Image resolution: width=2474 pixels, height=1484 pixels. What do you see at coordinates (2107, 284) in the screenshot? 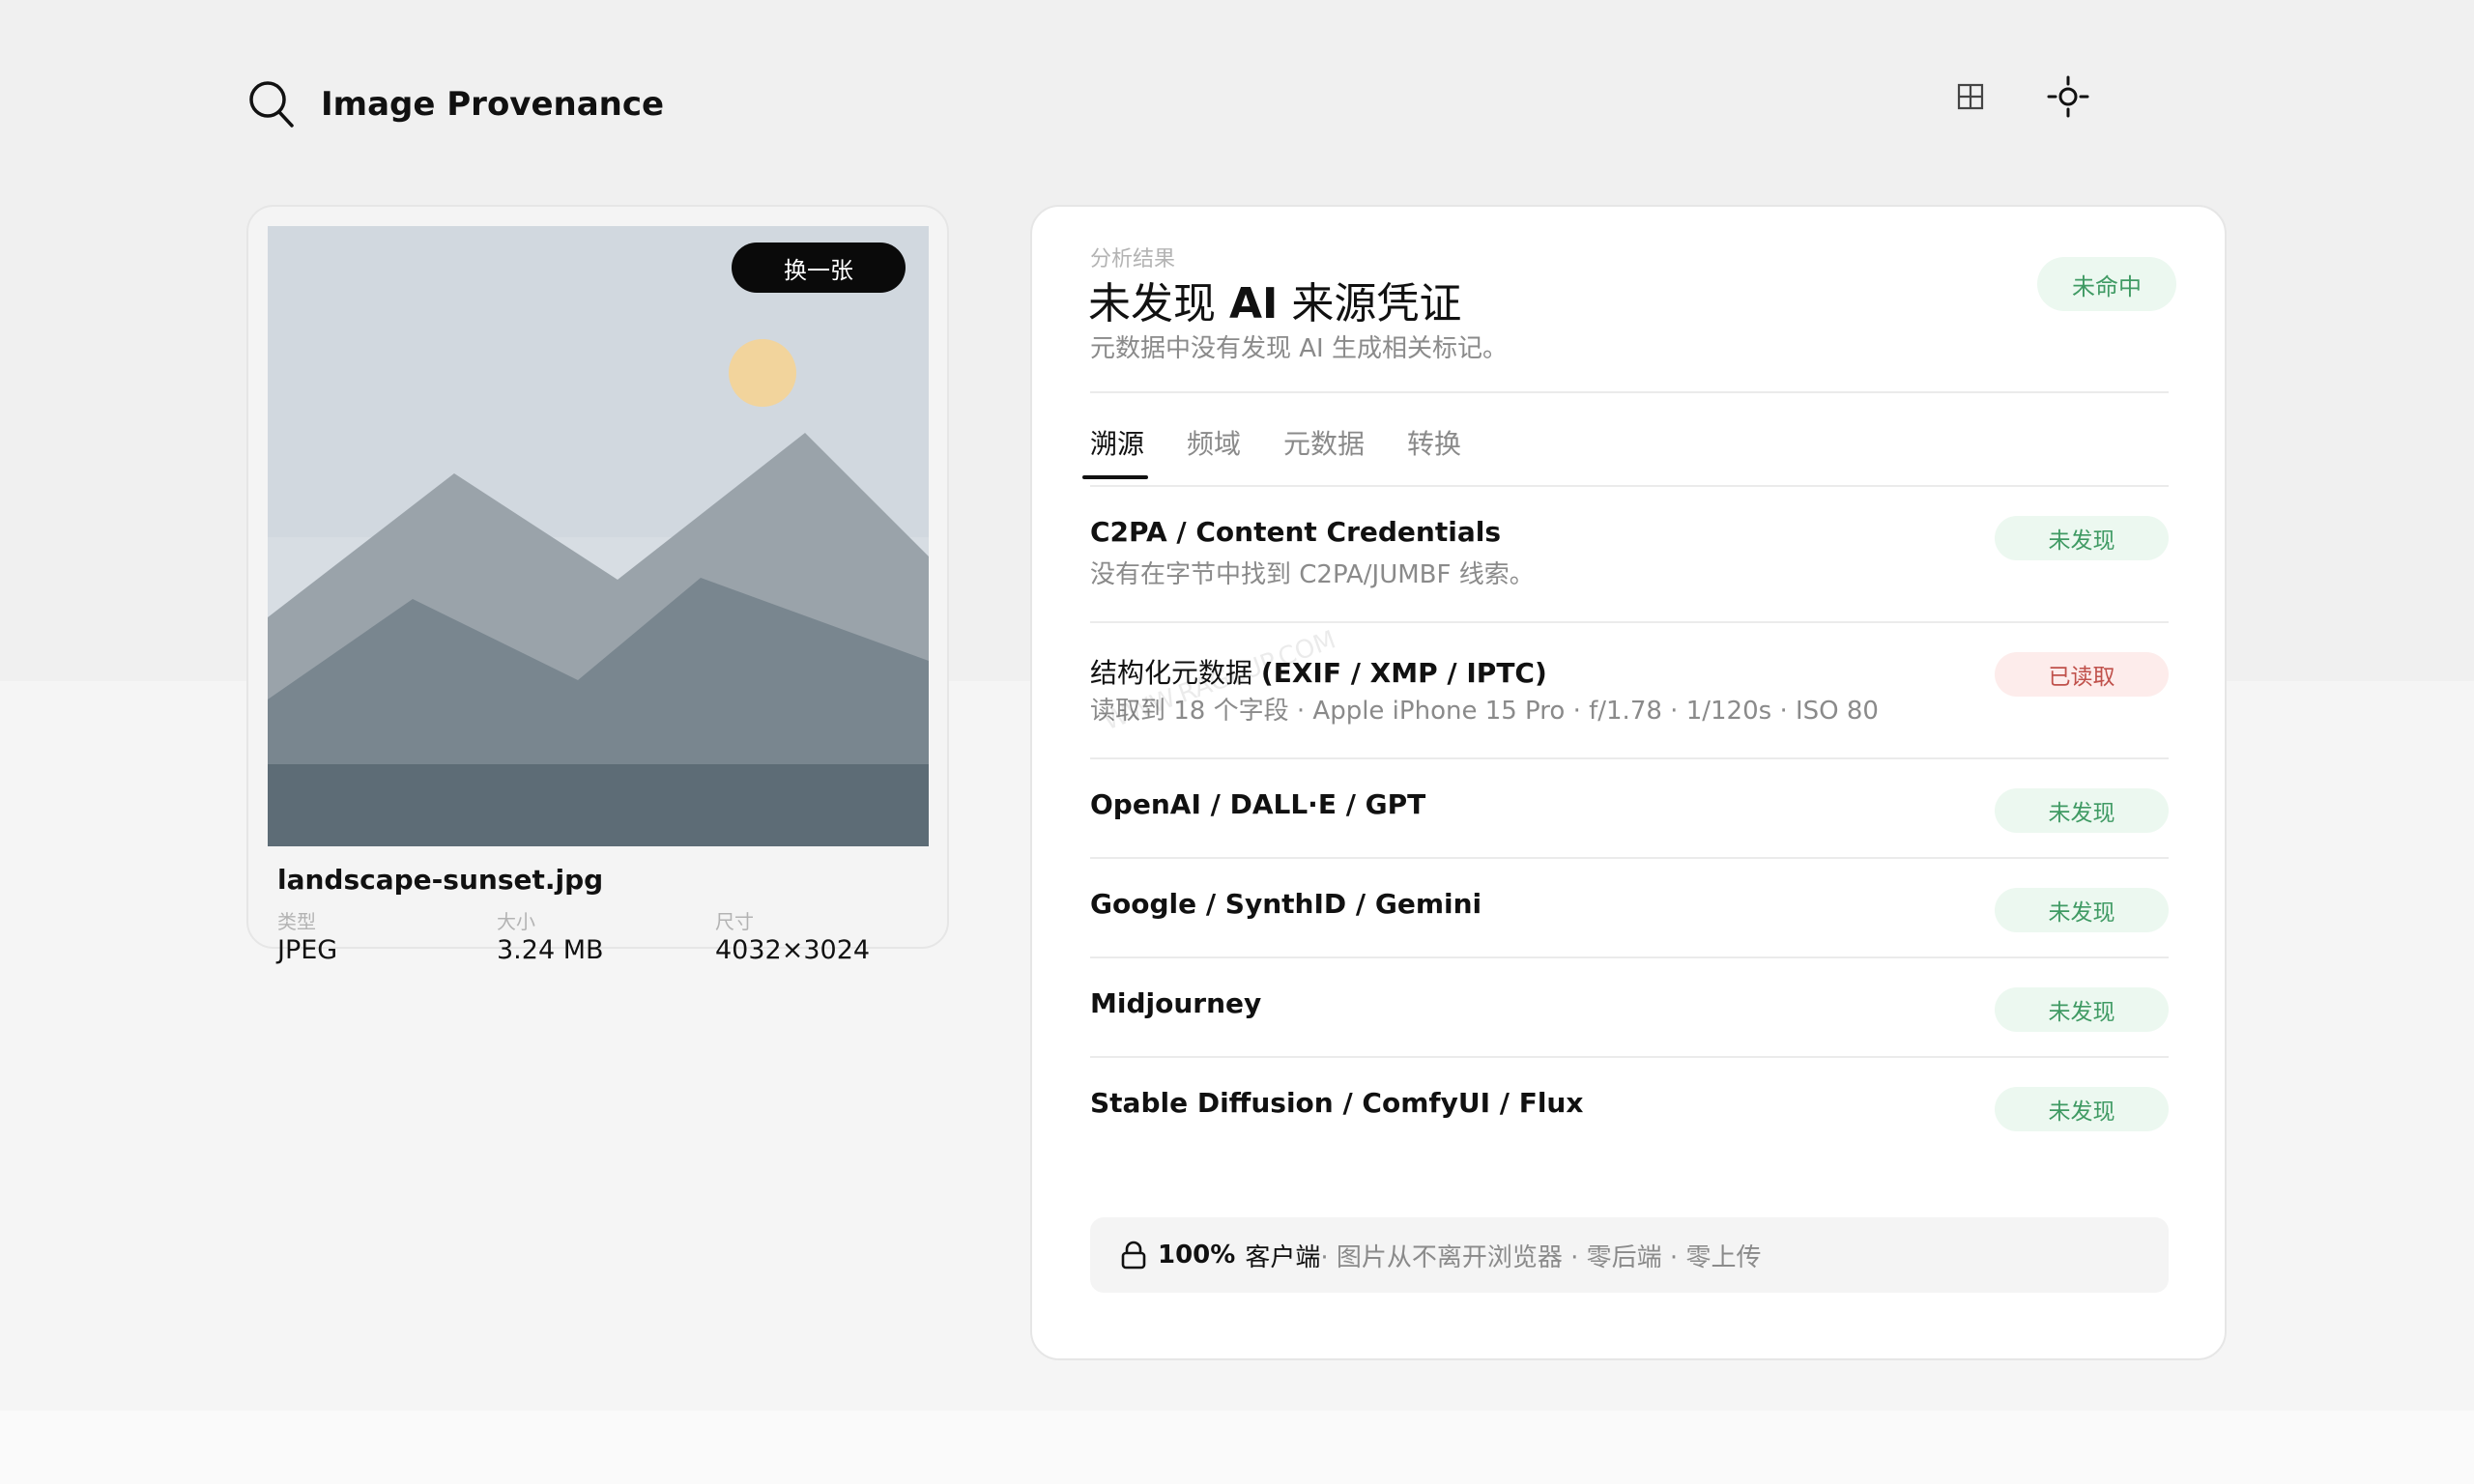
I see `status-badge: 未命中` at bounding box center [2107, 284].